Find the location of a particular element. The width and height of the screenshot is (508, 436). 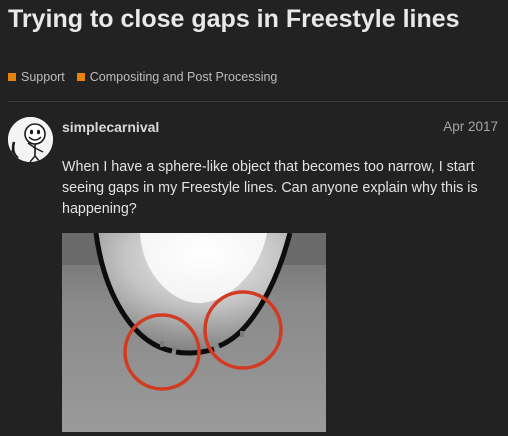

category-label: Support is located at coordinates (43, 77).